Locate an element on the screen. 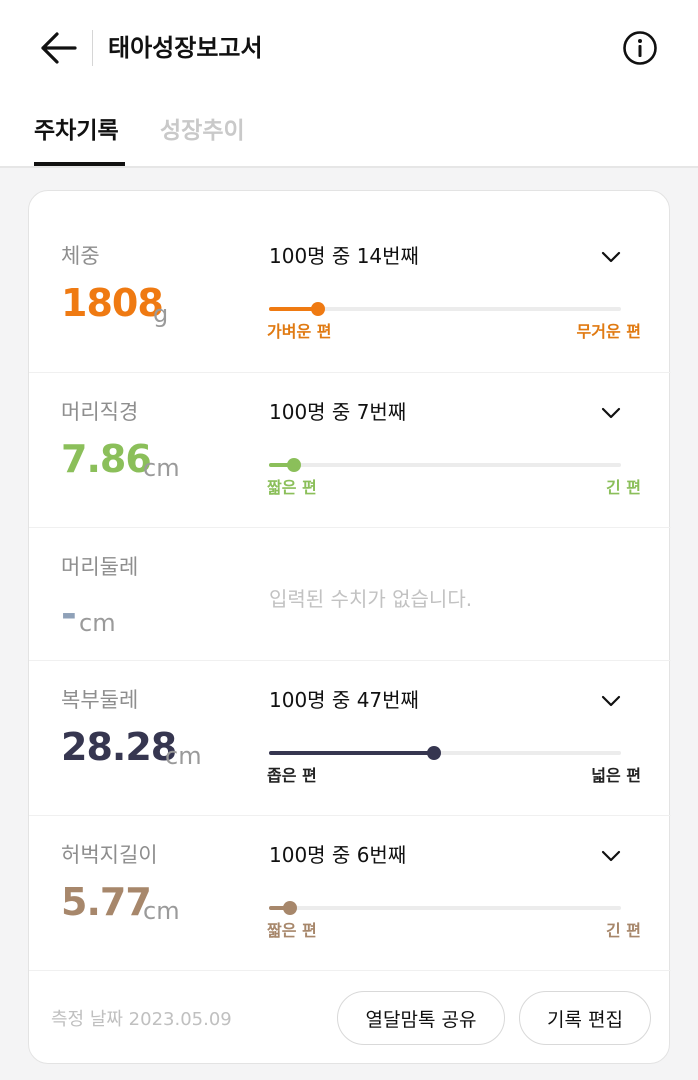 The width and height of the screenshot is (698, 1080). edit-record-button: 기록 편집 is located at coordinates (585, 1018).